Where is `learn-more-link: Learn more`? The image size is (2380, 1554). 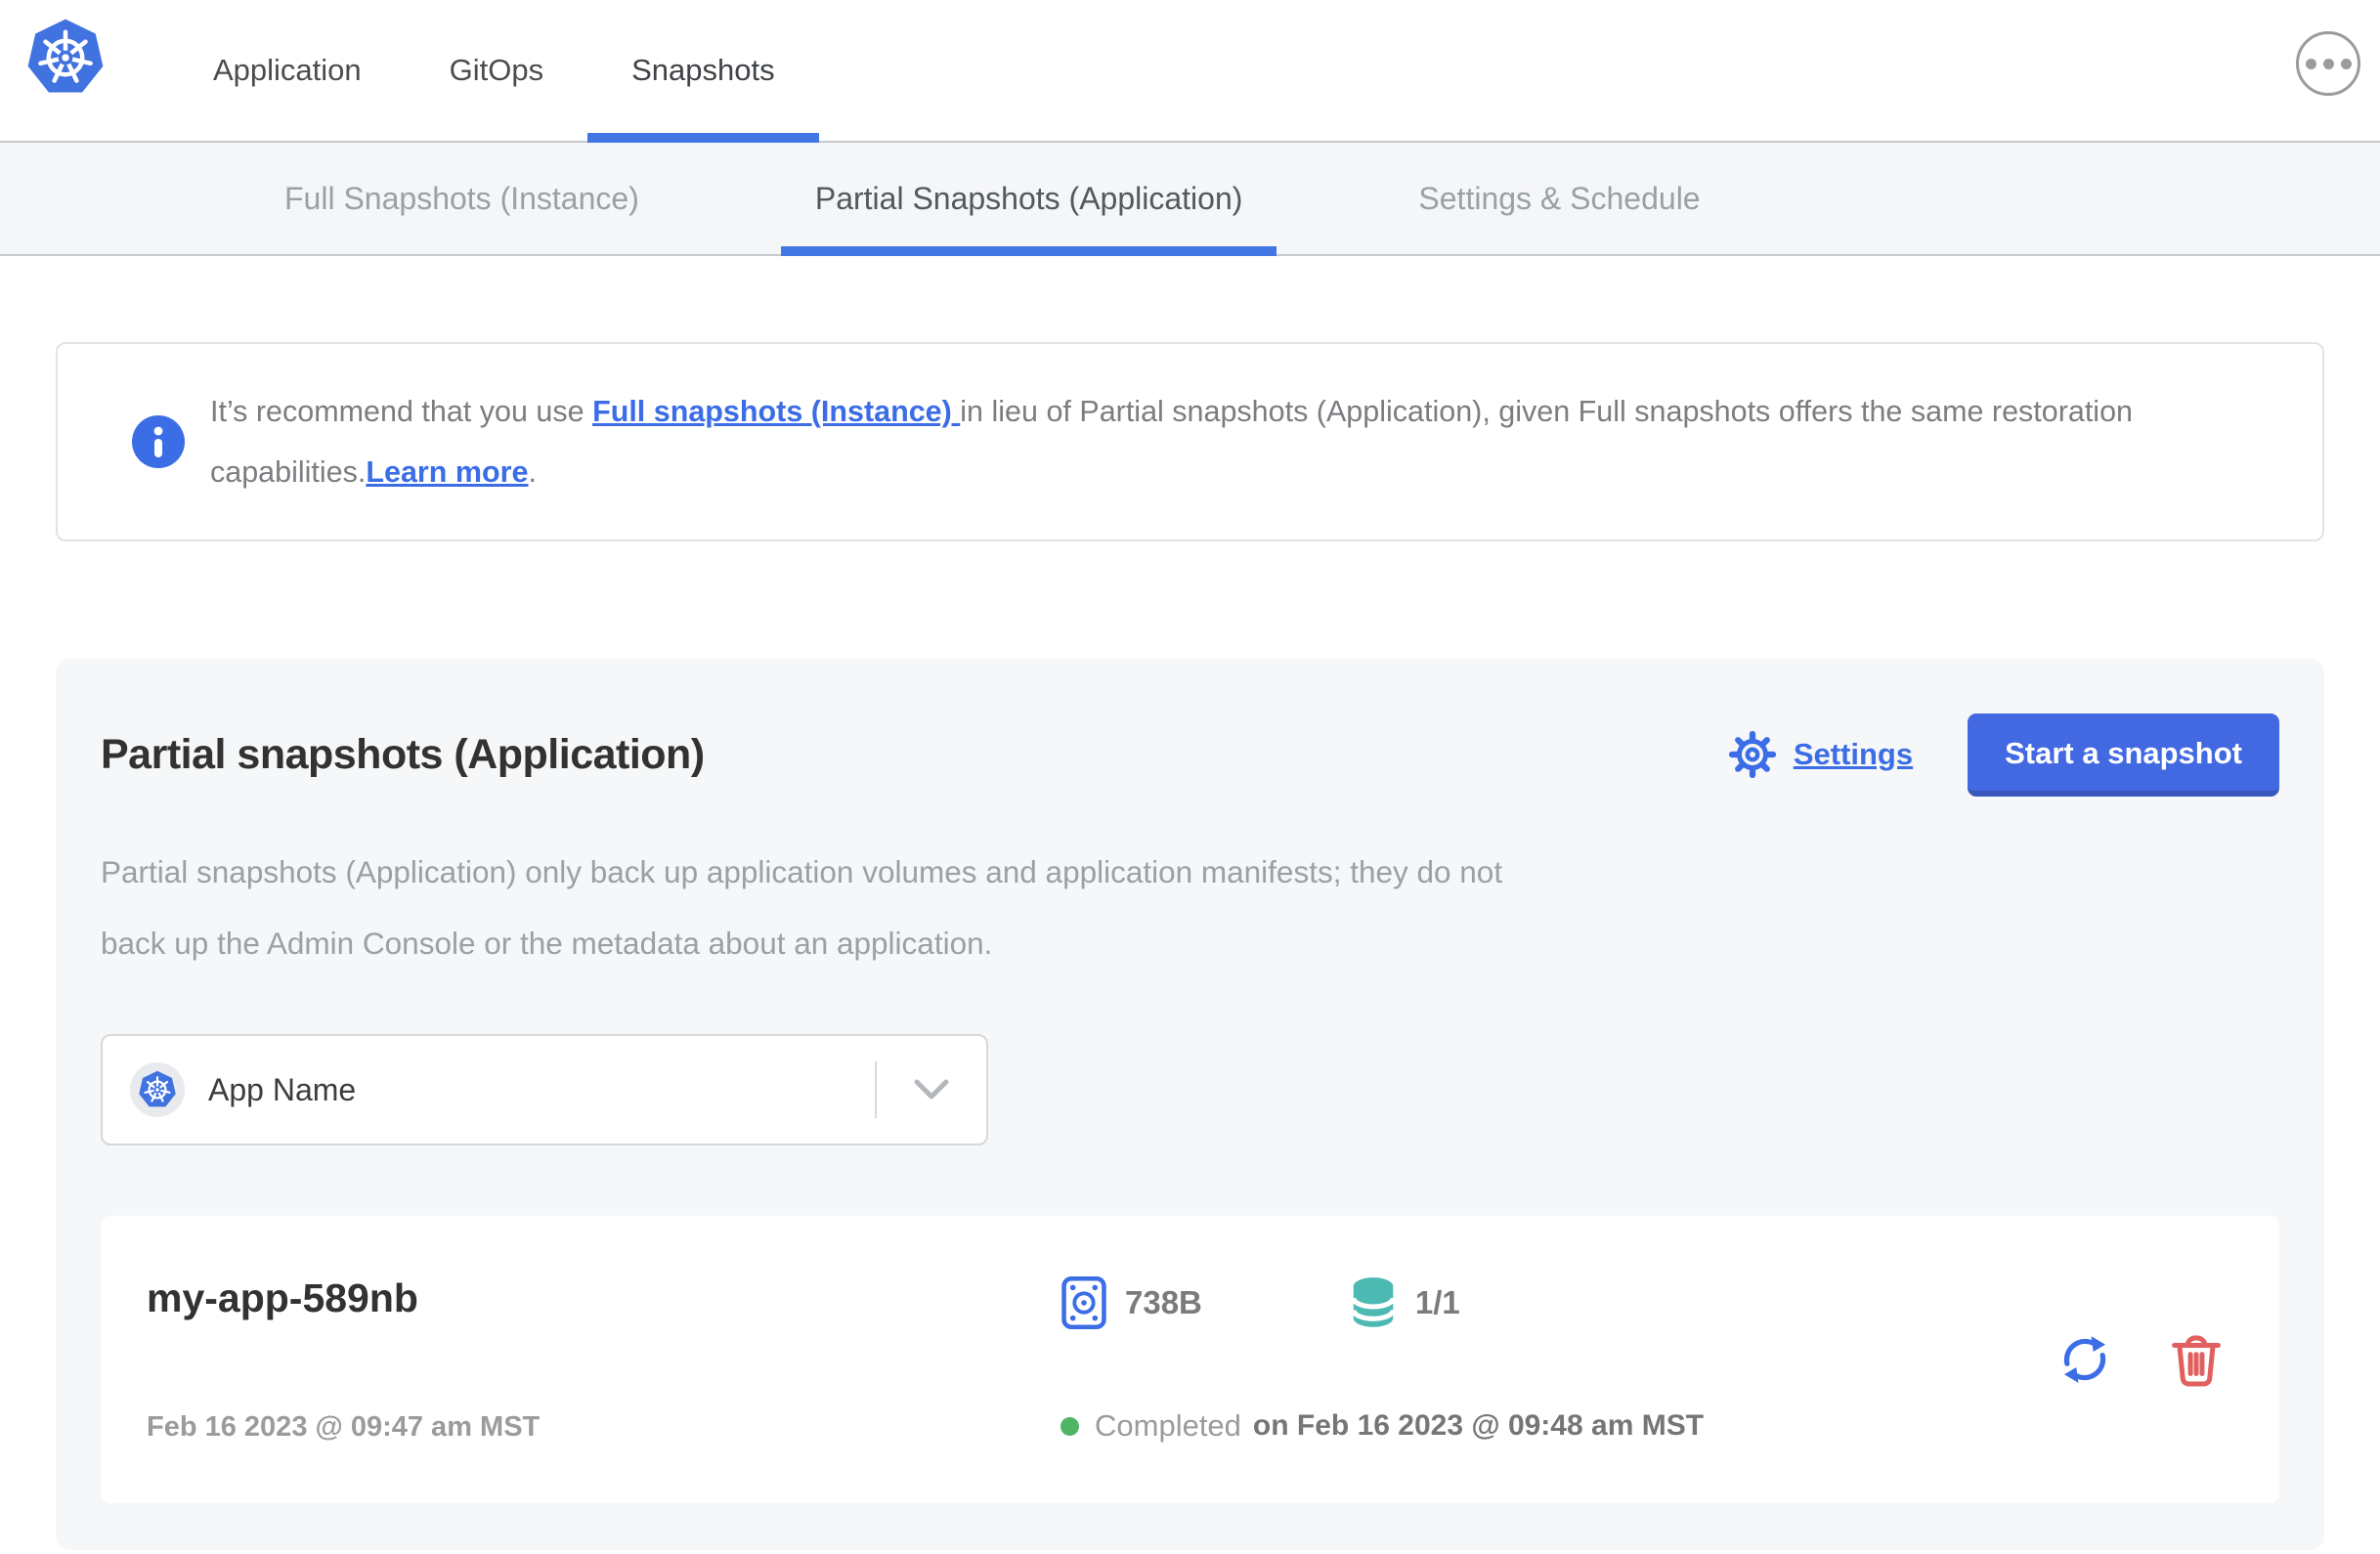 learn-more-link: Learn more is located at coordinates (447, 472).